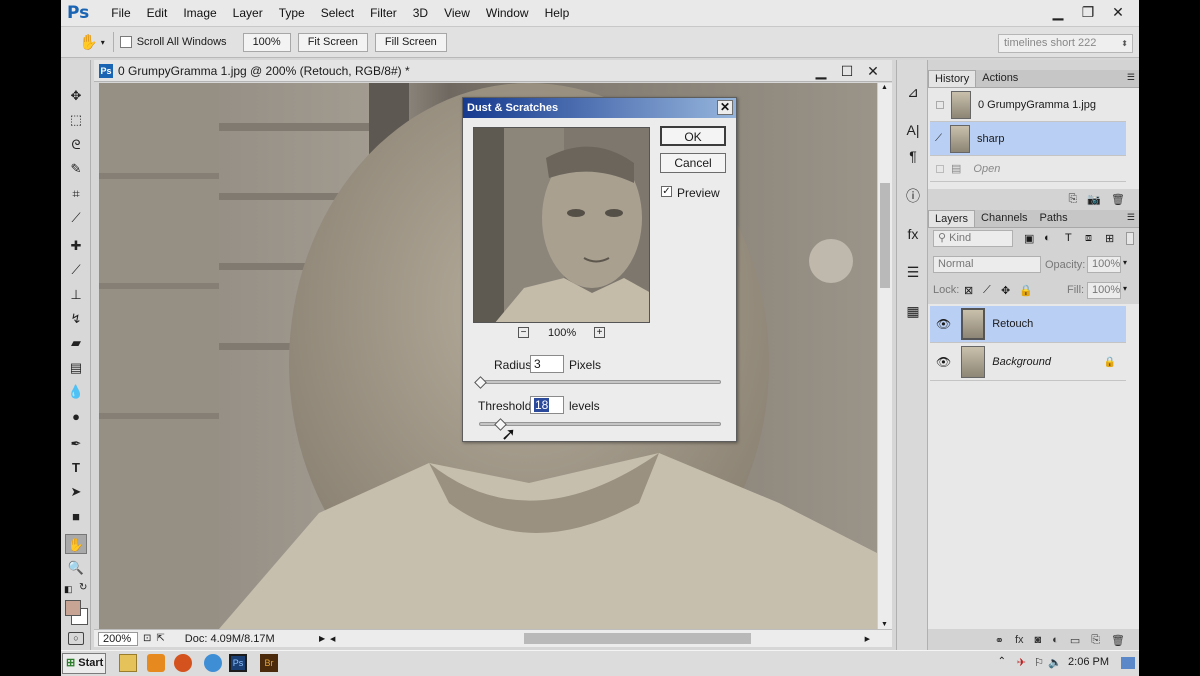 The width and height of the screenshot is (1200, 676). What do you see at coordinates (913, 196) in the screenshot?
I see `info-panel-icon: ⓘ` at bounding box center [913, 196].